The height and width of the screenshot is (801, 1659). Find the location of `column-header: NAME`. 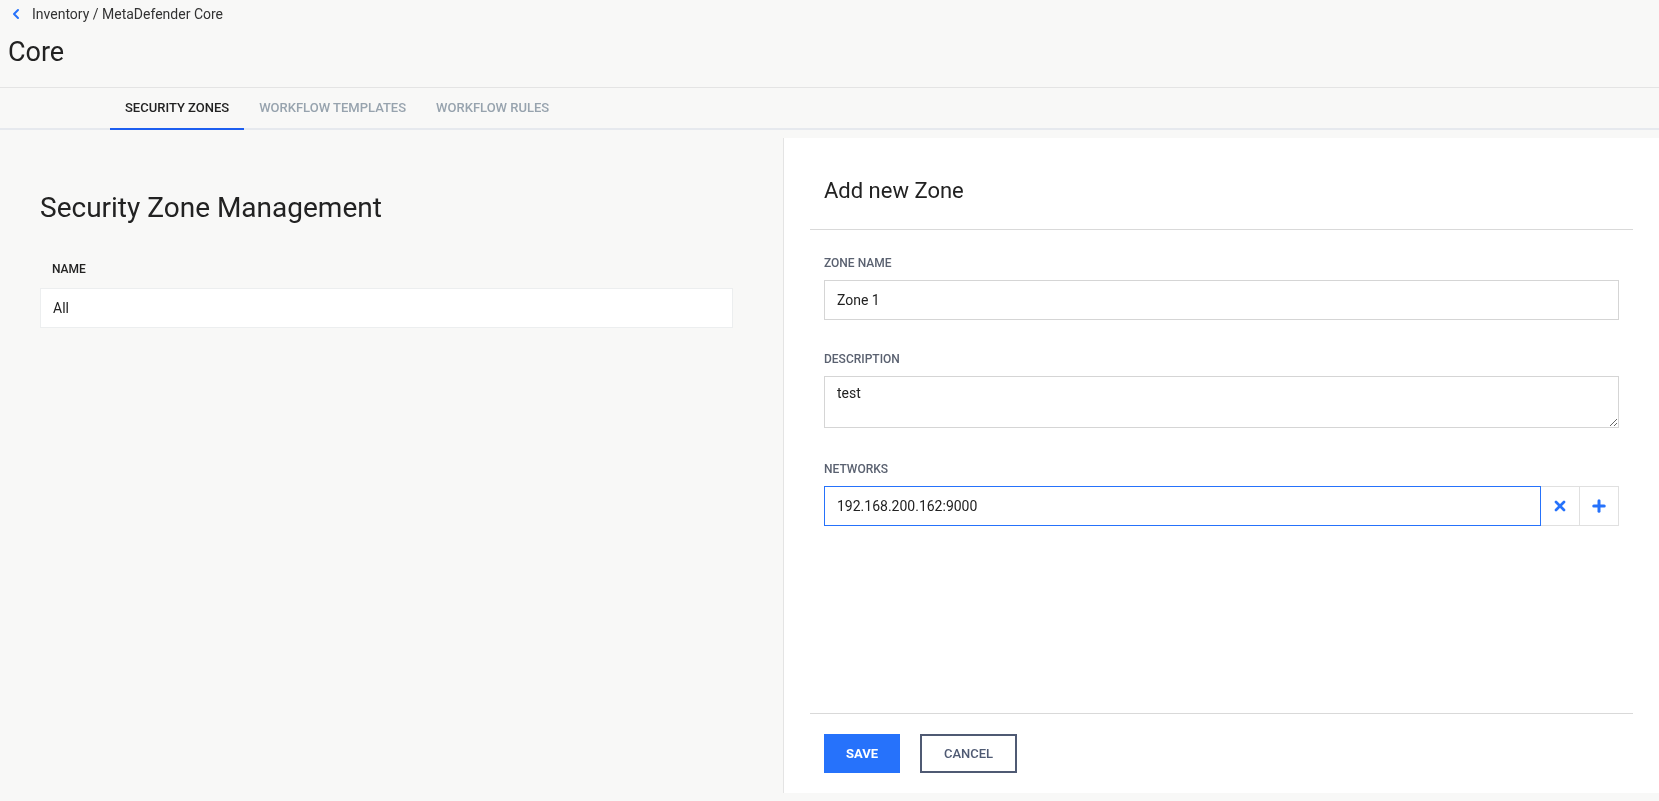

column-header: NAME is located at coordinates (68, 269).